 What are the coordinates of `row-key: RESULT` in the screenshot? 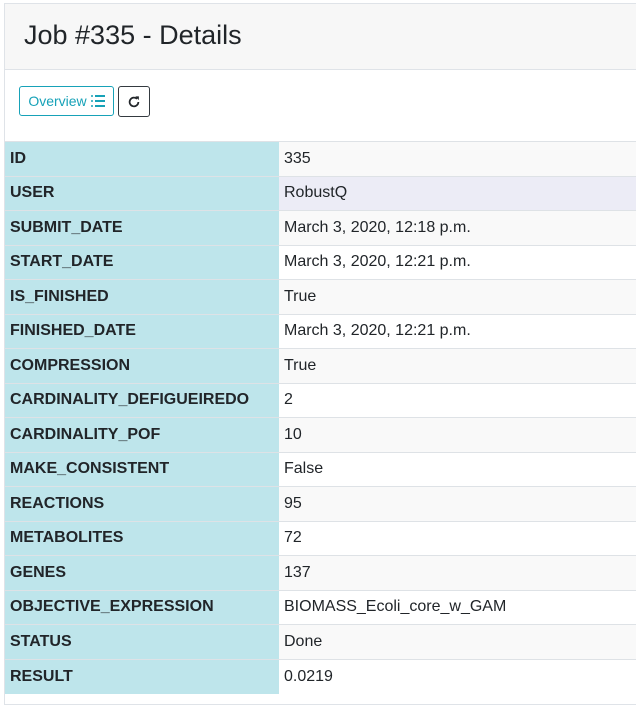 It's located at (142, 676).